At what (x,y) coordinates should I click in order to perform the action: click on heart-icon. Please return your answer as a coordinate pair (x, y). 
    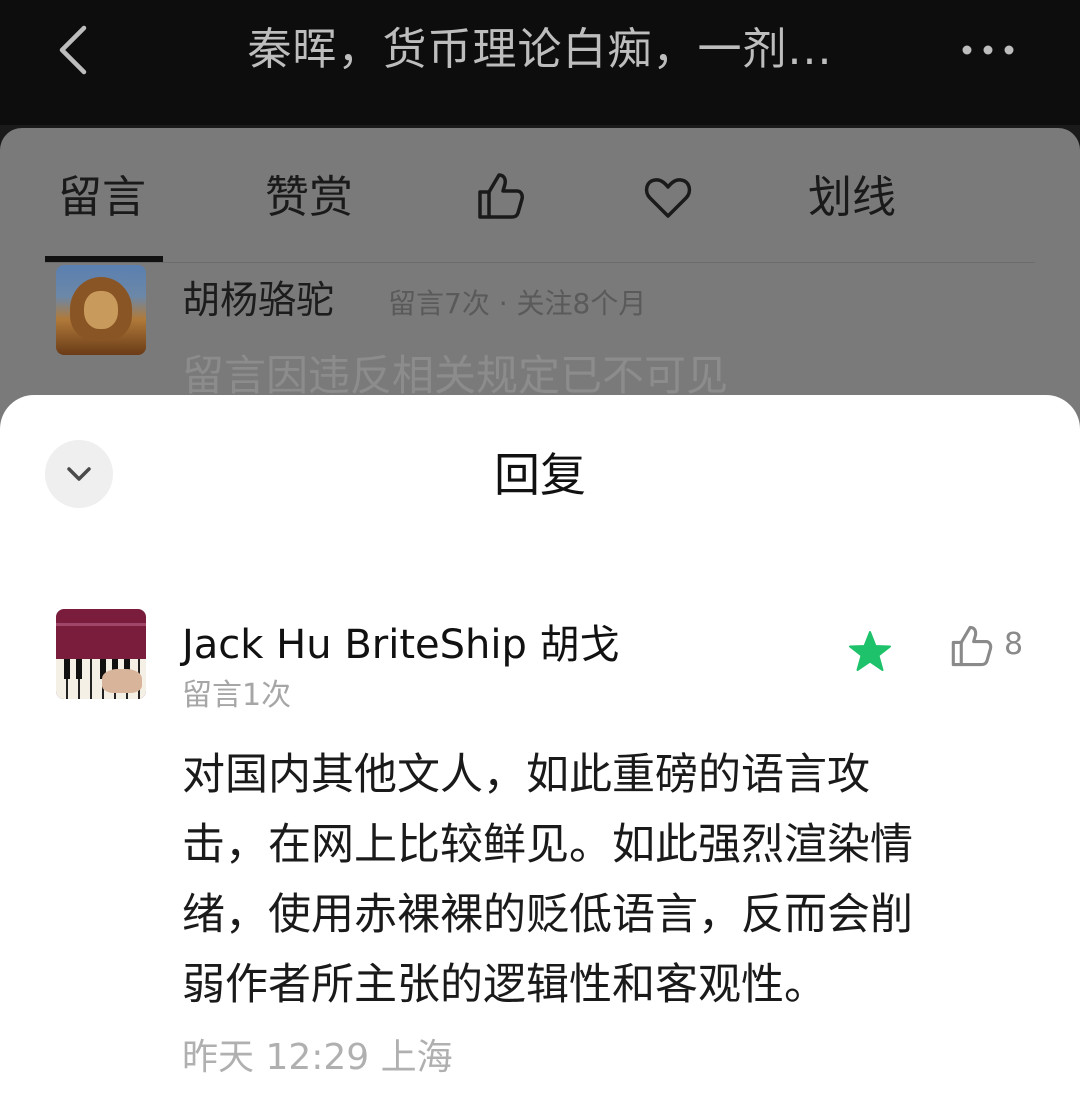
    Looking at the image, I should click on (668, 198).